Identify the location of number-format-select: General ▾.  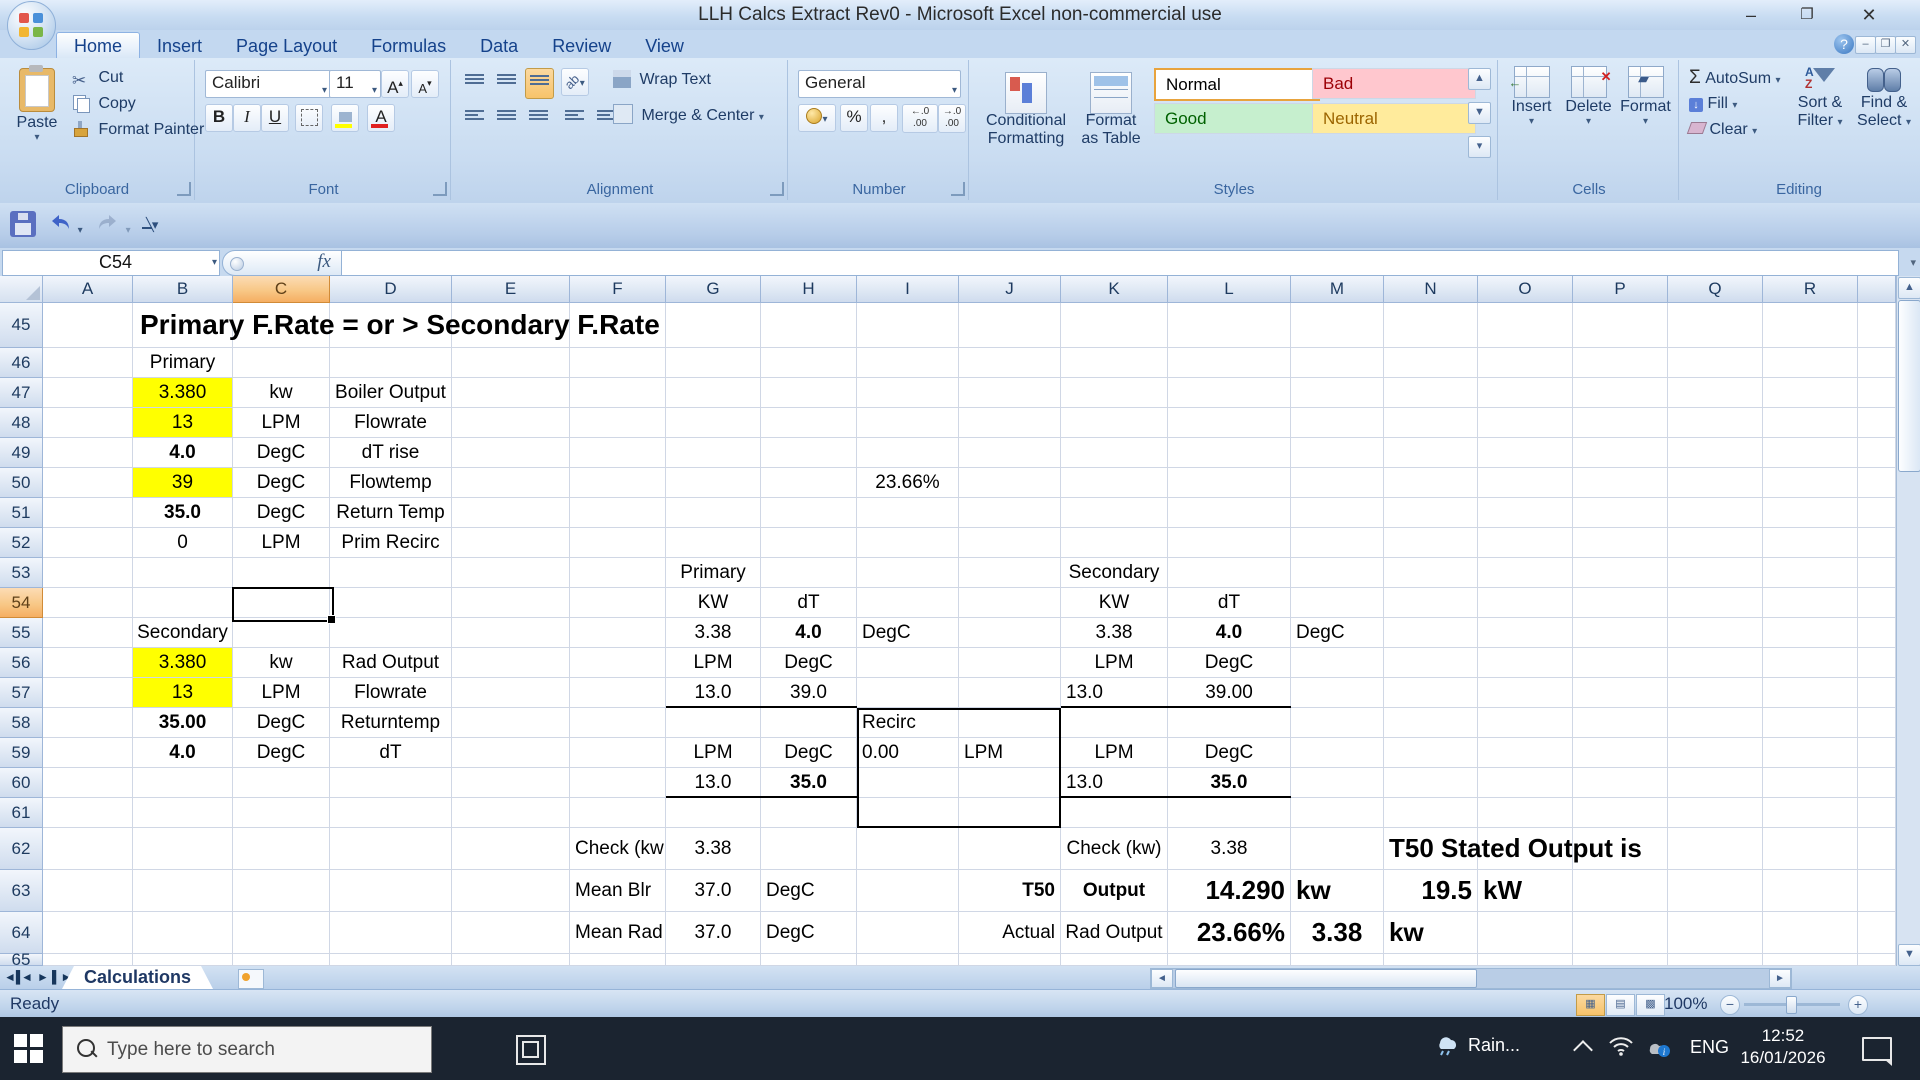
(879, 84).